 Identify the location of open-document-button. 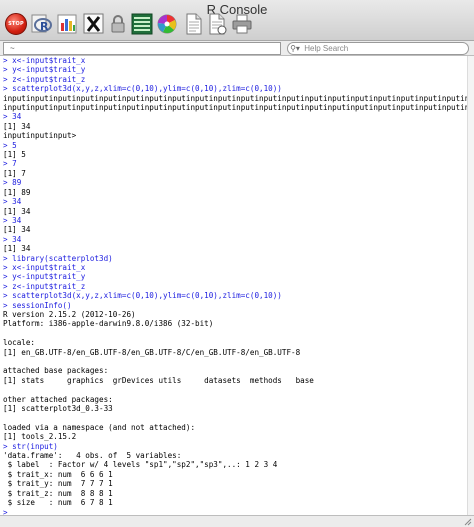
(218, 24).